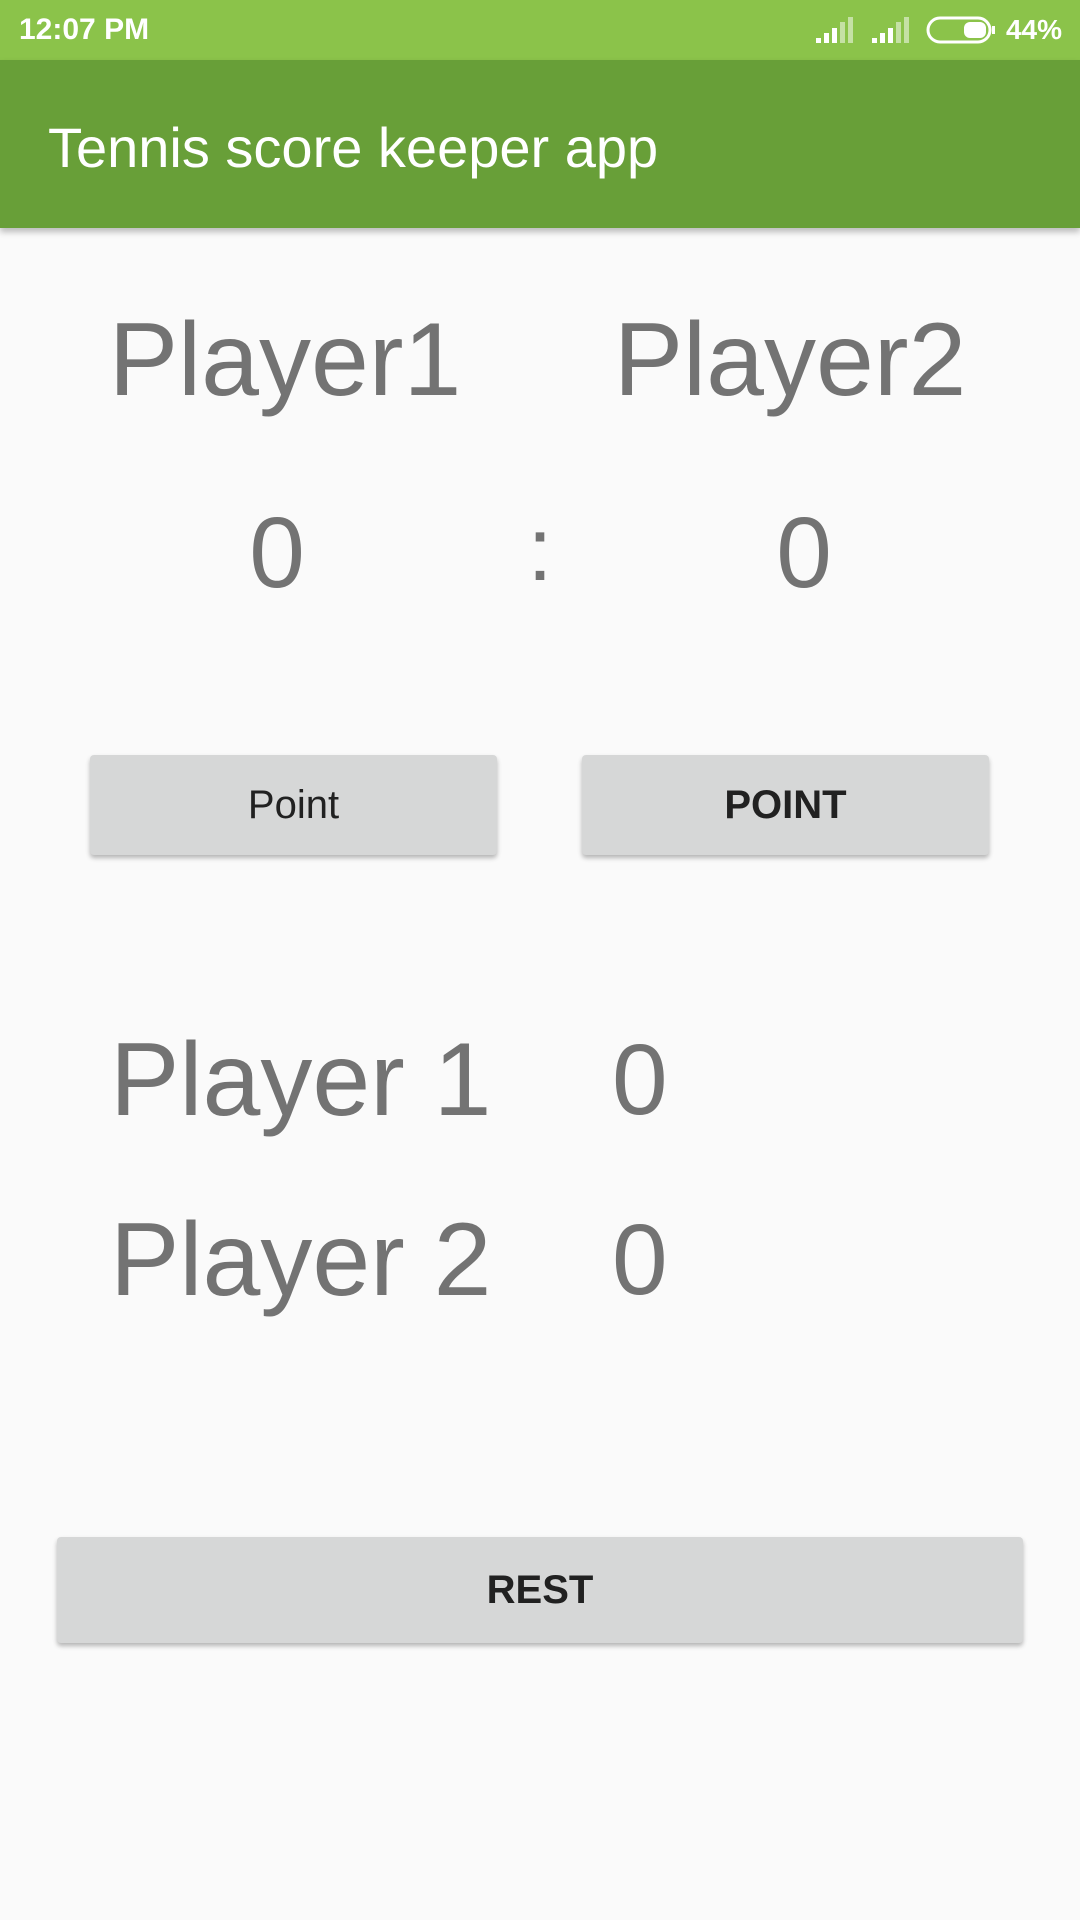 The image size is (1080, 1920). I want to click on player1-point-button: Point, so click(293, 805).